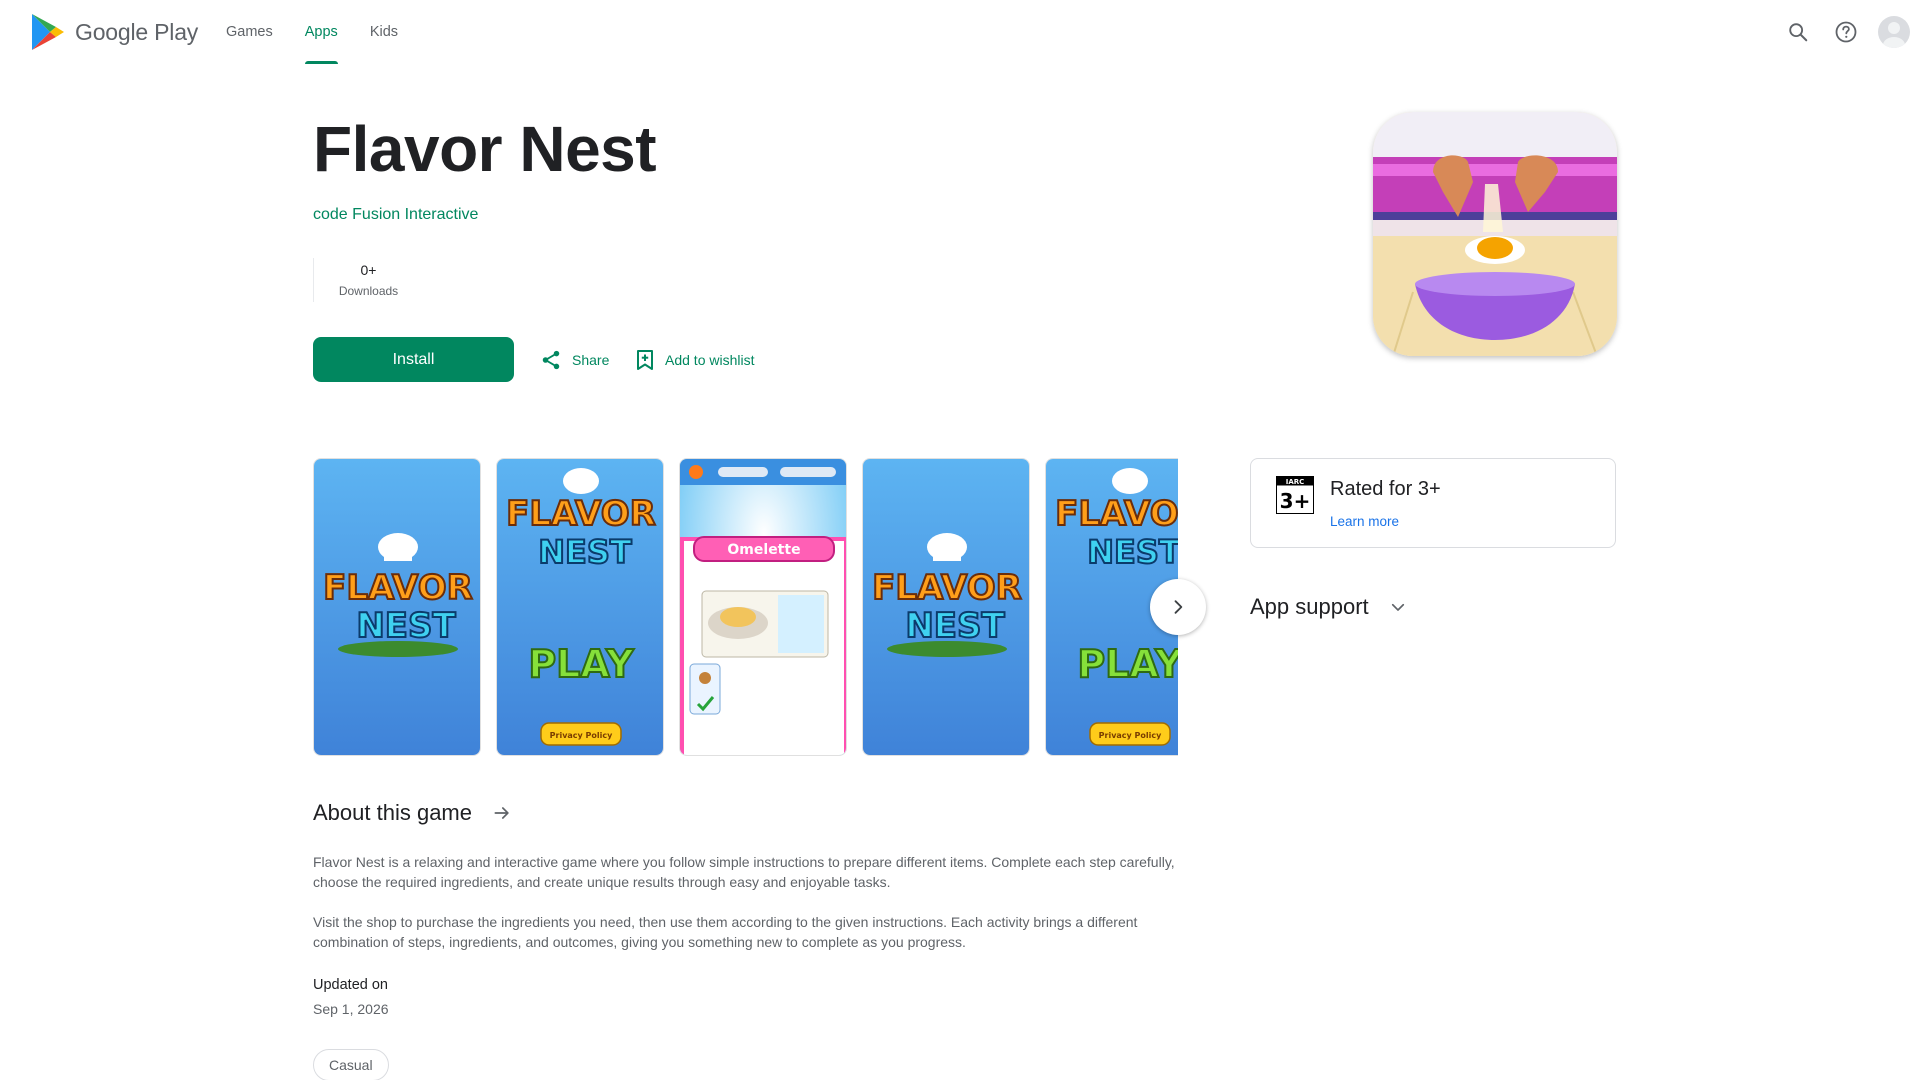  I want to click on svg-text: IARC, so click(1295, 482).